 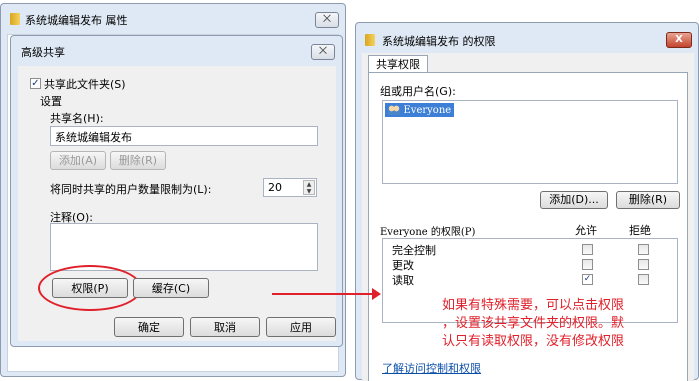 What do you see at coordinates (586, 230) in the screenshot?
I see `allow-header: 允许` at bounding box center [586, 230].